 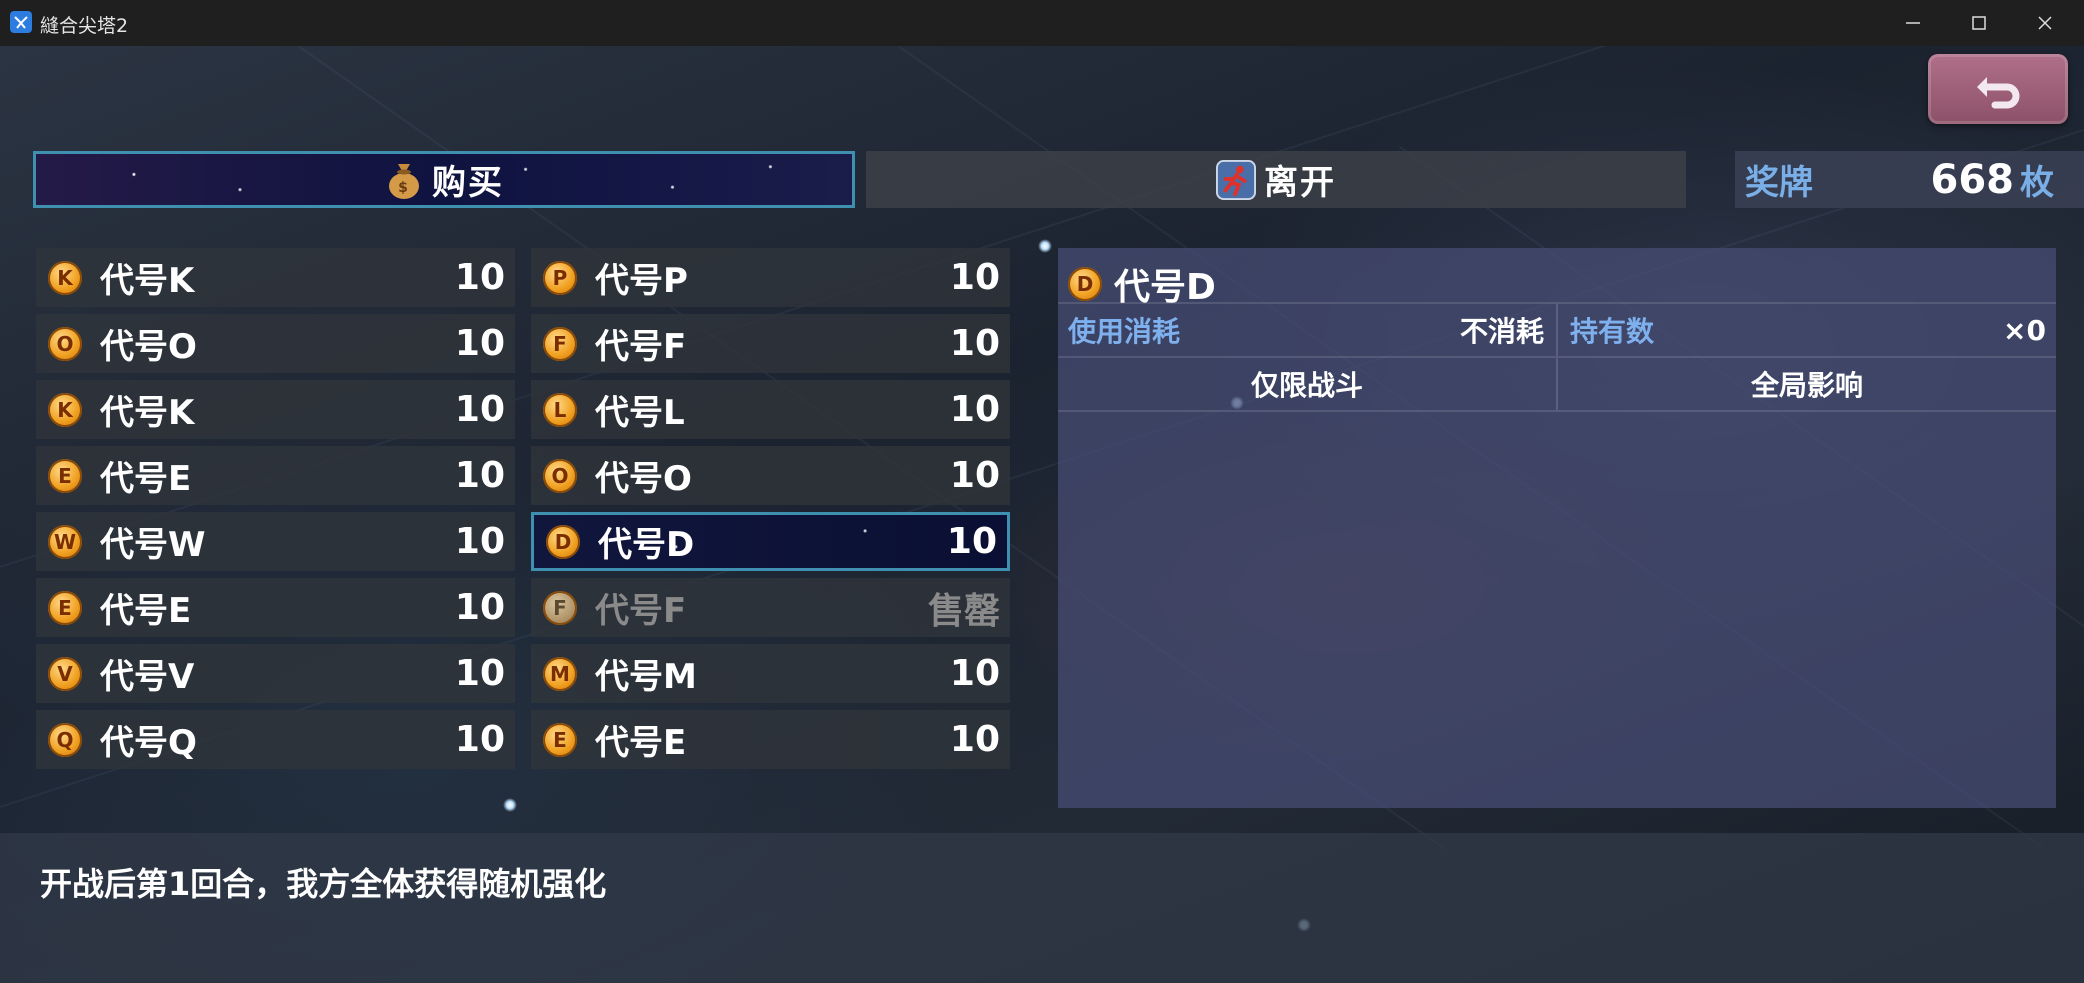 What do you see at coordinates (1557, 329) in the screenshot?
I see `detail-row-stats: 使用消耗 不消耗 持有数 ×0` at bounding box center [1557, 329].